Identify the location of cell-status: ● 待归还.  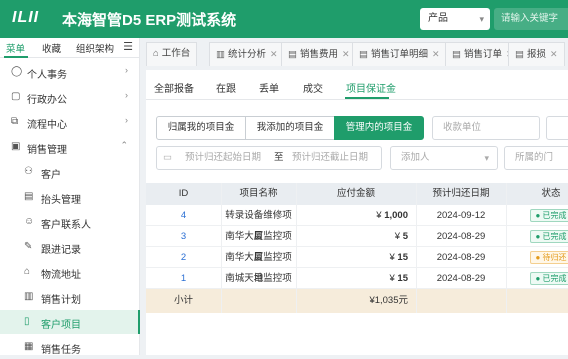
(537, 257).